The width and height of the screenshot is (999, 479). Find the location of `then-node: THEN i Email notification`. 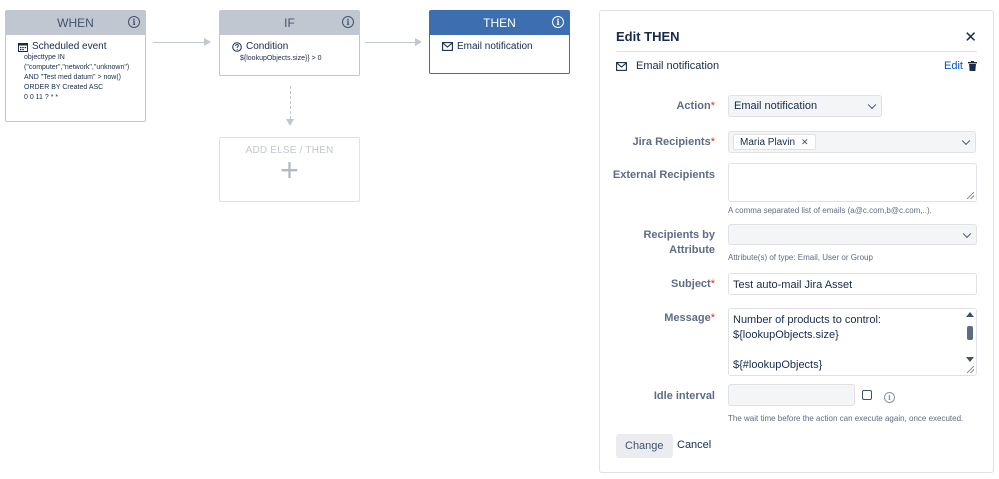

then-node: THEN i Email notification is located at coordinates (499, 42).